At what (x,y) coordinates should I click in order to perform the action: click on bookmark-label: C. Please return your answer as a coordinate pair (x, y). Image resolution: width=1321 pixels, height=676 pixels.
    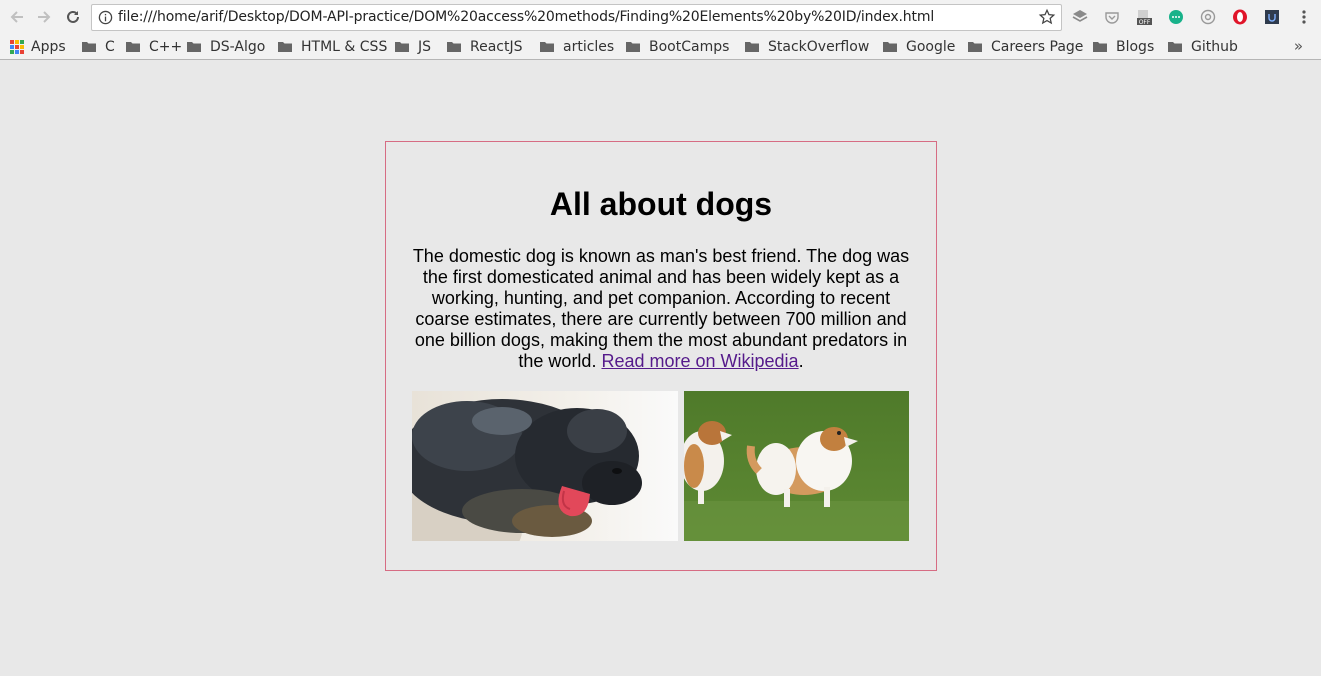
    Looking at the image, I should click on (110, 46).